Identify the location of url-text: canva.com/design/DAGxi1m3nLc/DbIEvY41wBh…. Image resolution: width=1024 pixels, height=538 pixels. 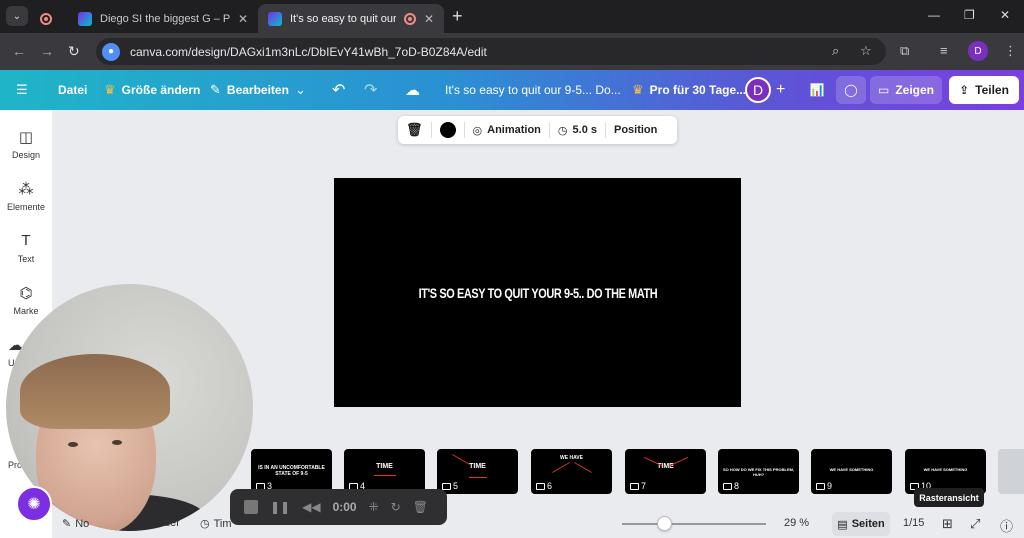
(308, 51).